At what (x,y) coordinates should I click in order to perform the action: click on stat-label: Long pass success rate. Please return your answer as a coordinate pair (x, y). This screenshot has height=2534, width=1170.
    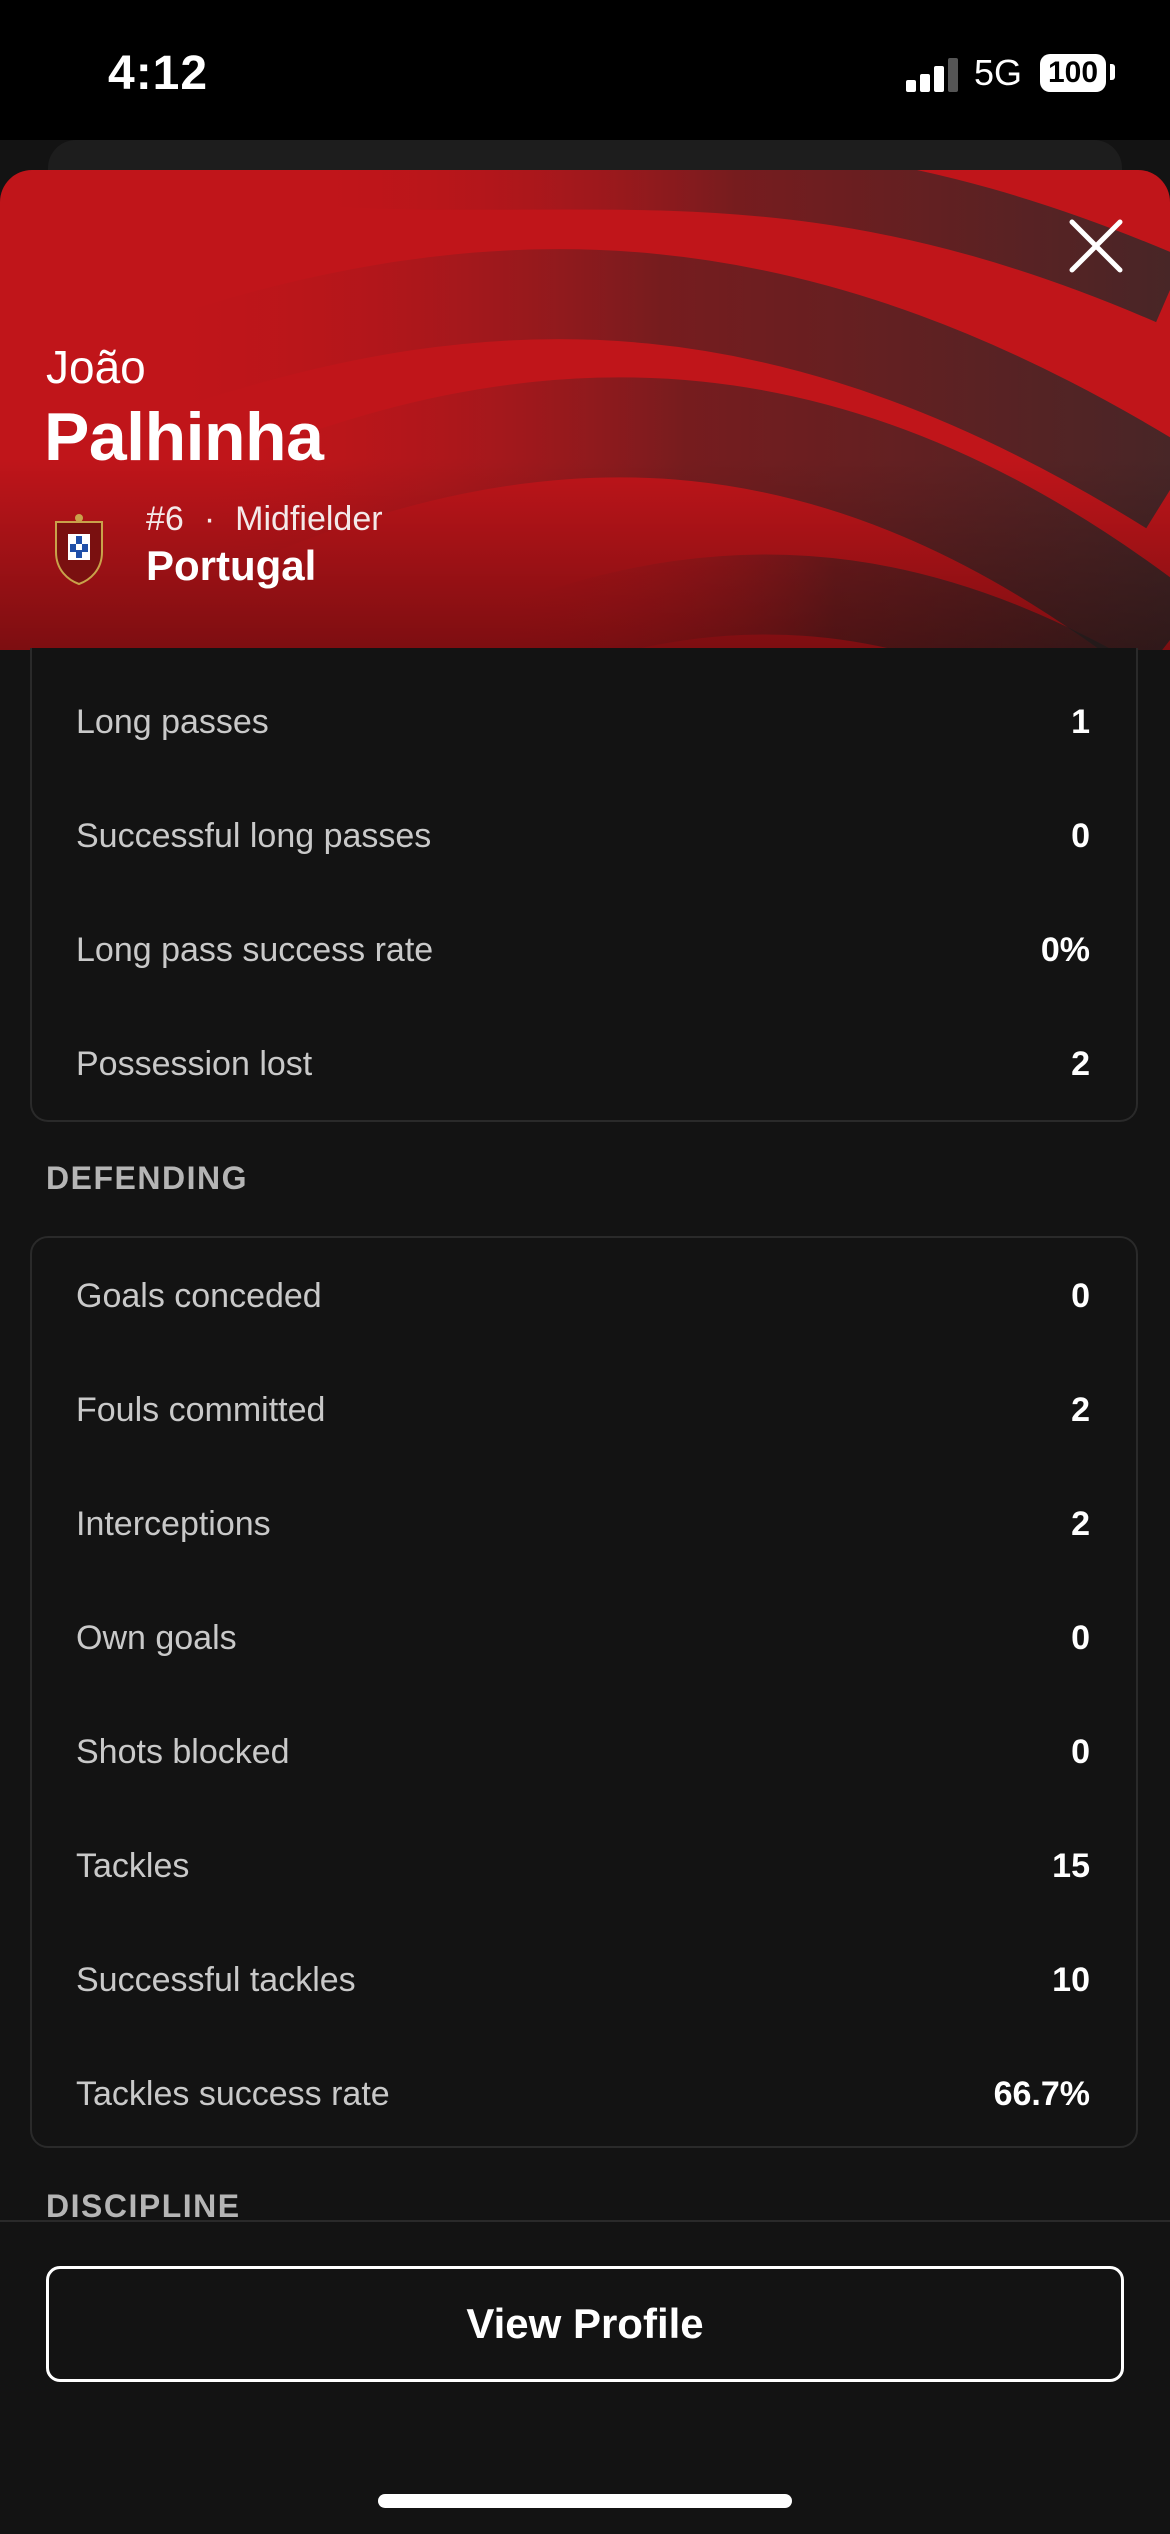
    Looking at the image, I should click on (255, 949).